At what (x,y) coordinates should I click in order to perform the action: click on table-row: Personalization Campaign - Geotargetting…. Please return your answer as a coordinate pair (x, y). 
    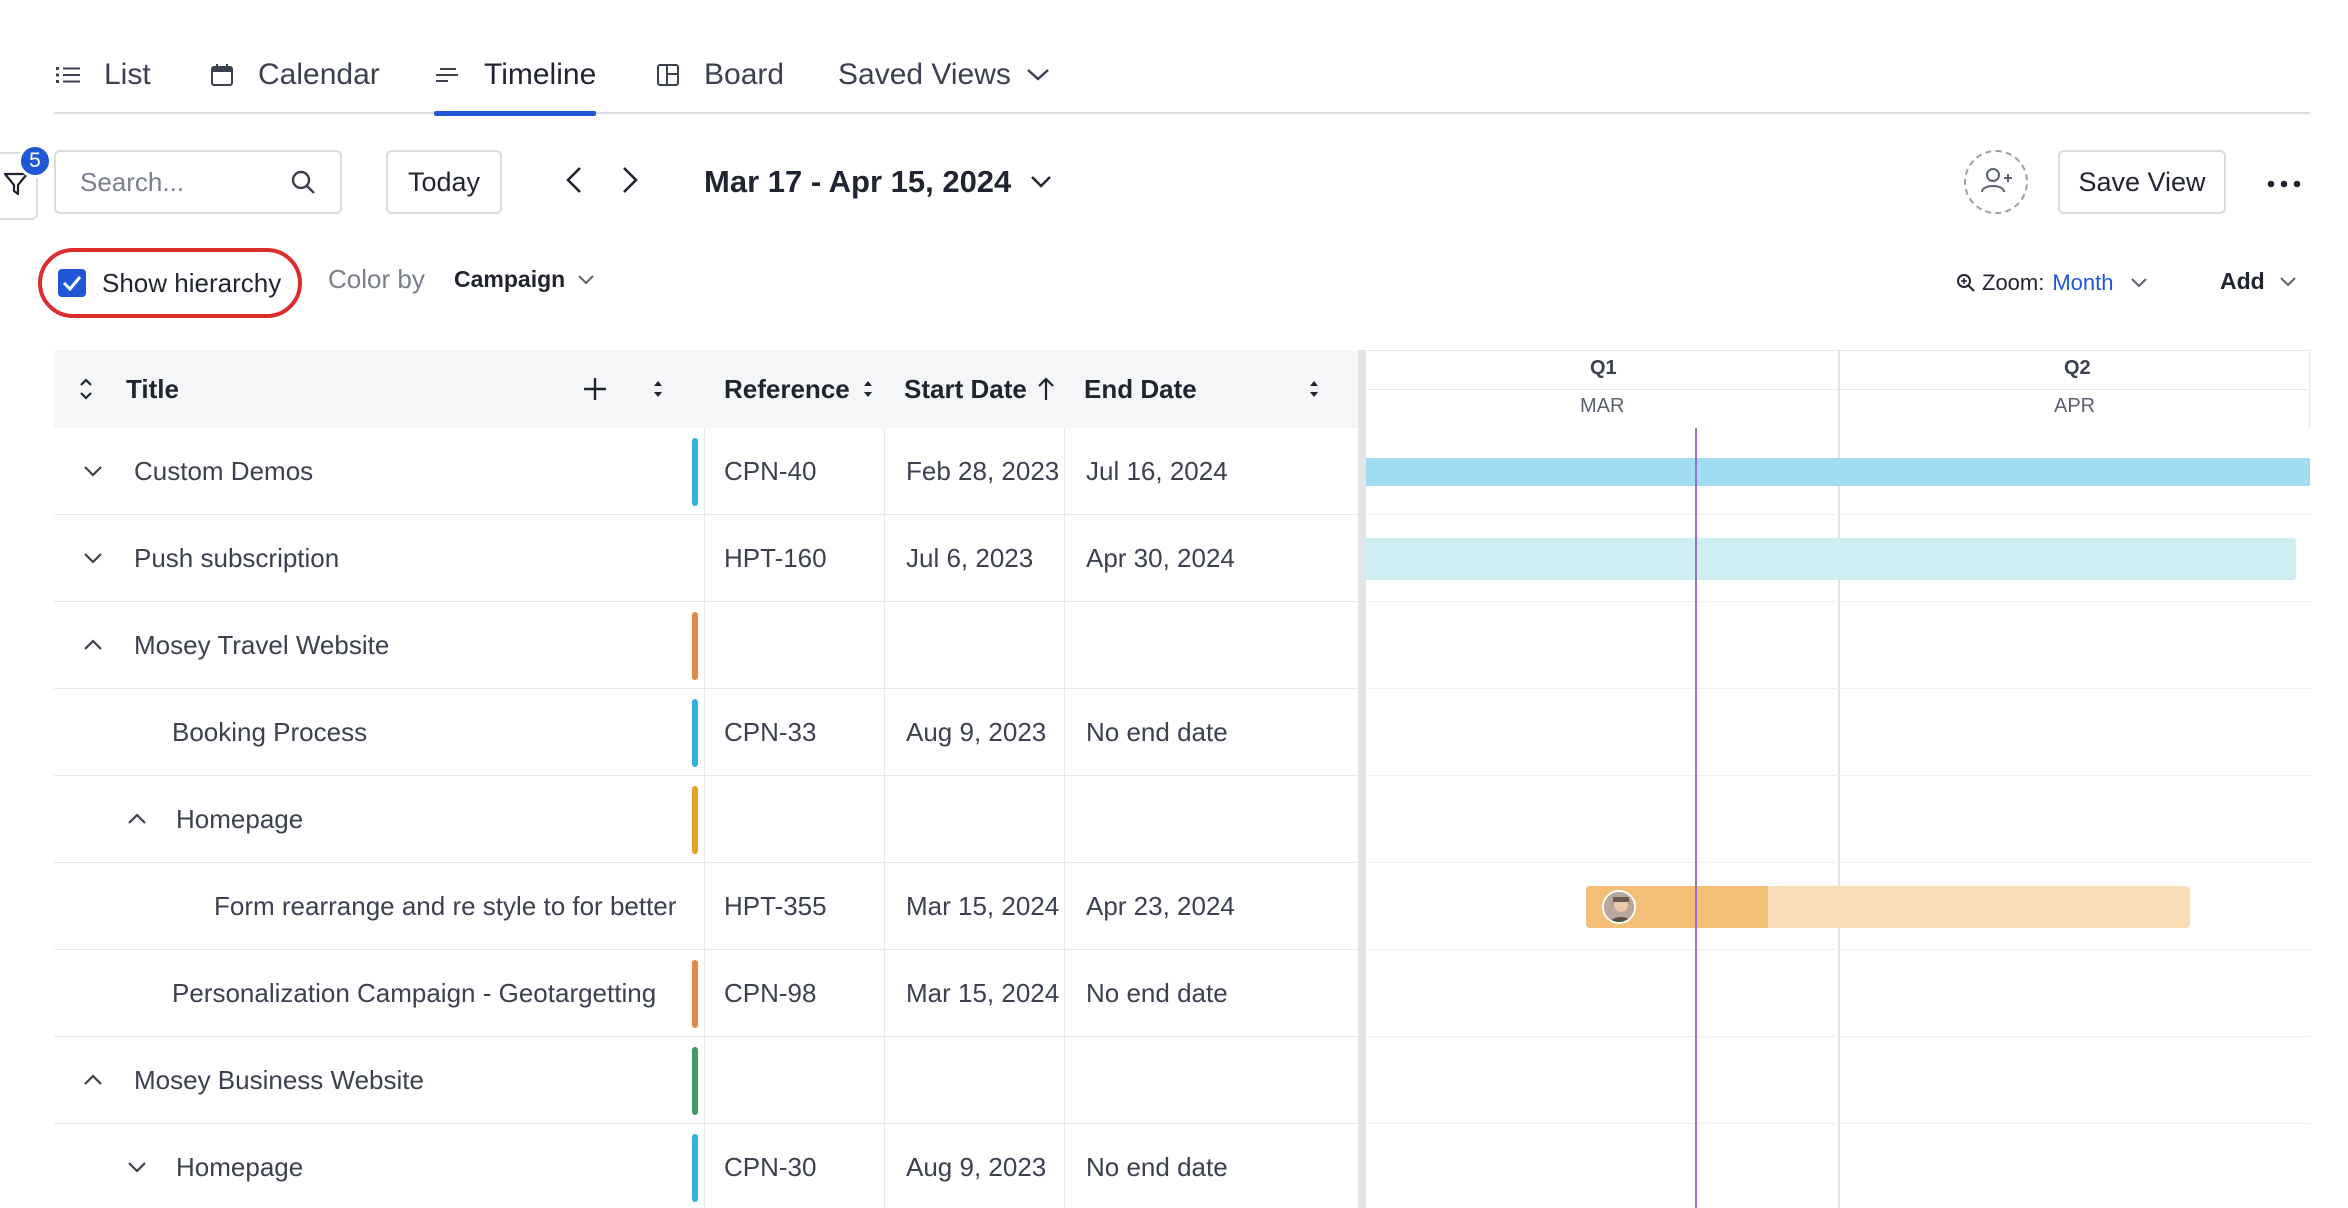
    Looking at the image, I should click on (706, 993).